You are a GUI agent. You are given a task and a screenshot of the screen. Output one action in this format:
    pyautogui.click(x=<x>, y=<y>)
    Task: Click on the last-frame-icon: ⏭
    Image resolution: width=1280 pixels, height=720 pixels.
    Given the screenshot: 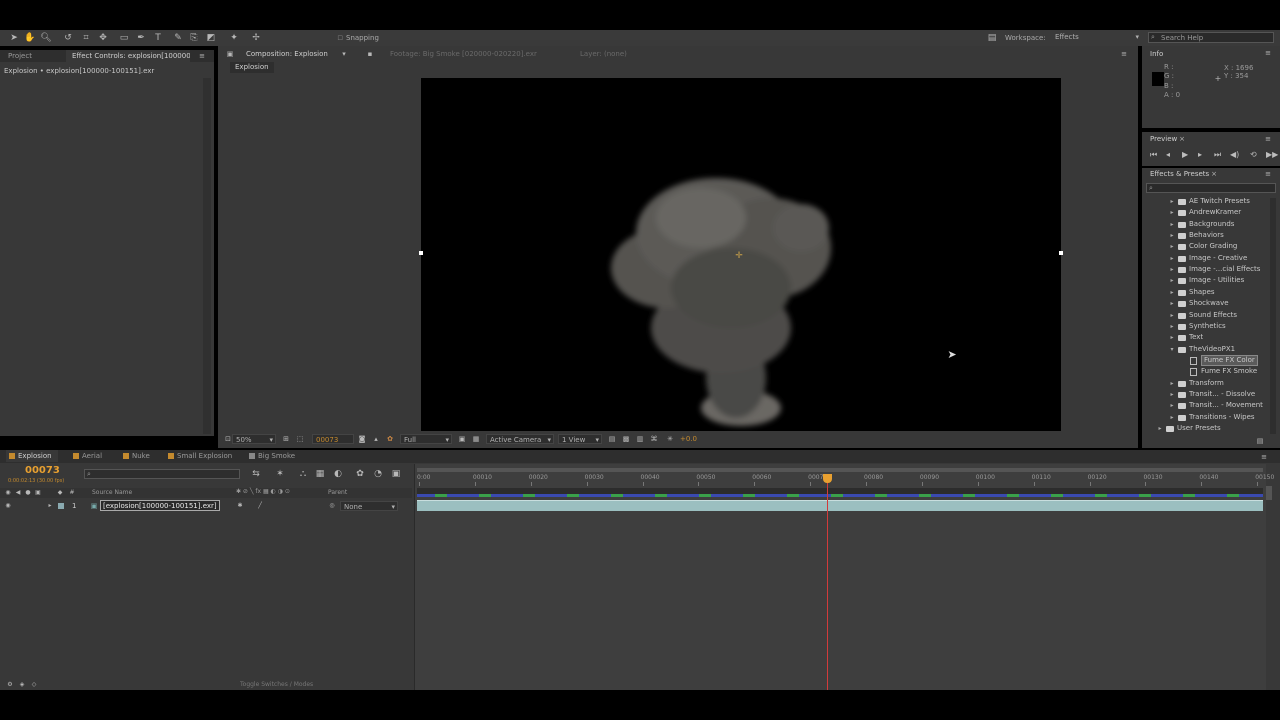 What is the action you would take?
    pyautogui.click(x=1217, y=155)
    